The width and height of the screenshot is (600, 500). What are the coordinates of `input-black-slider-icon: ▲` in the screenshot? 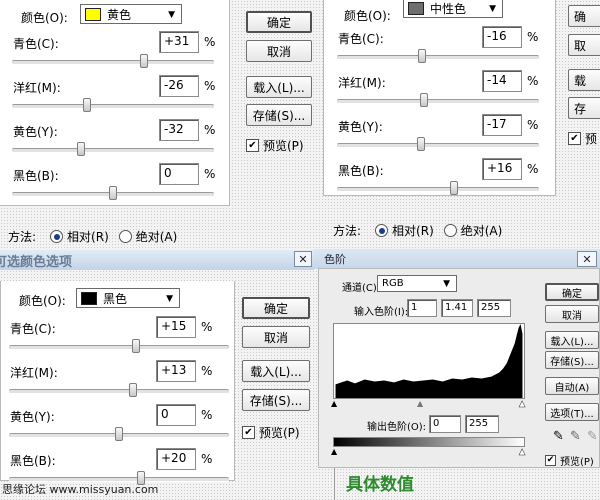 It's located at (334, 403).